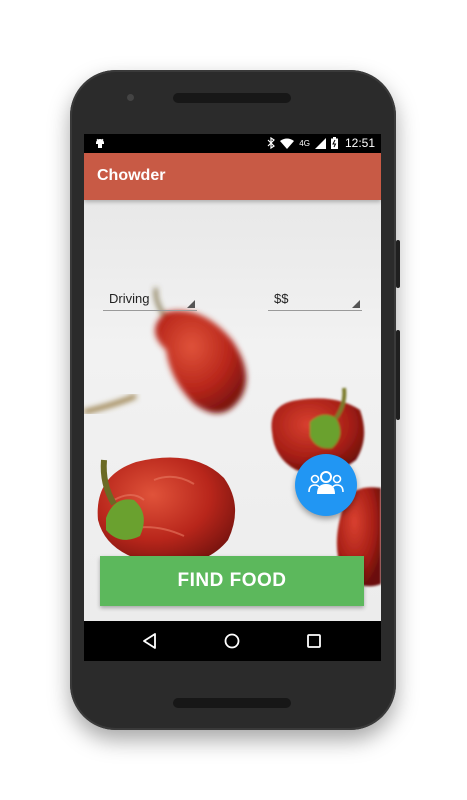 The image size is (467, 800). Describe the element at coordinates (320, 143) in the screenshot. I see `signal-icon` at that location.